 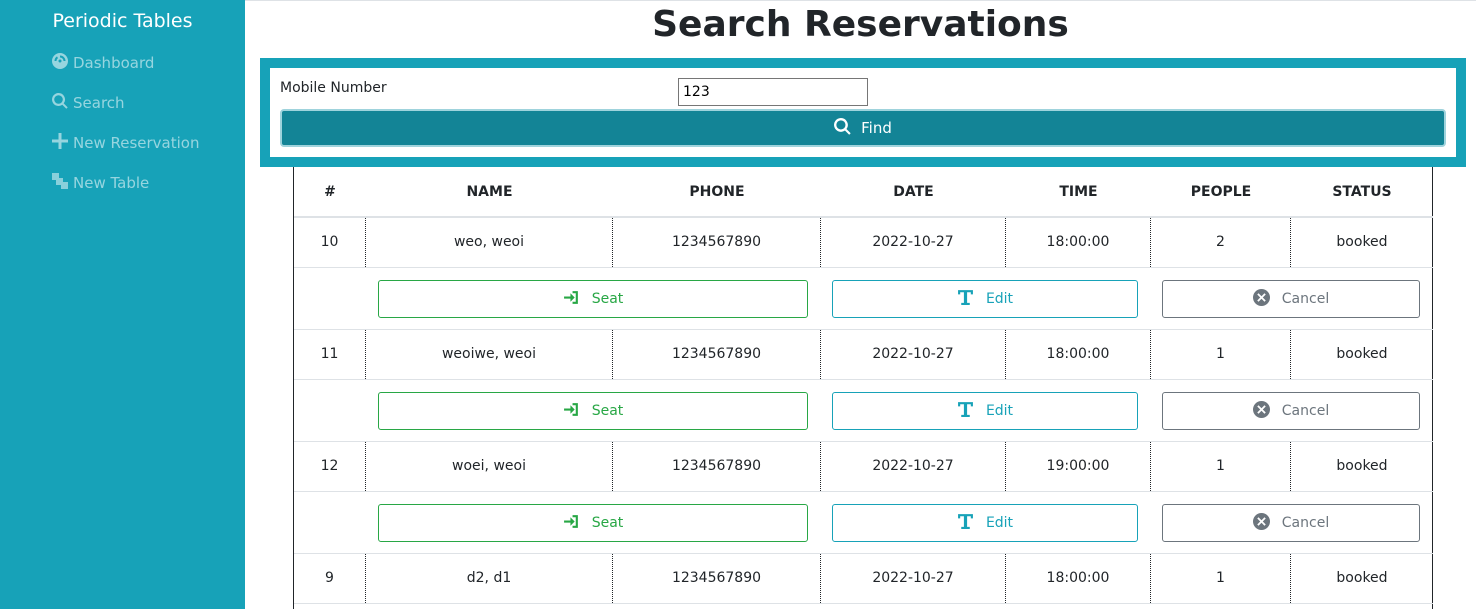 I want to click on search-form: Mobile Number Find, so click(x=863, y=112).